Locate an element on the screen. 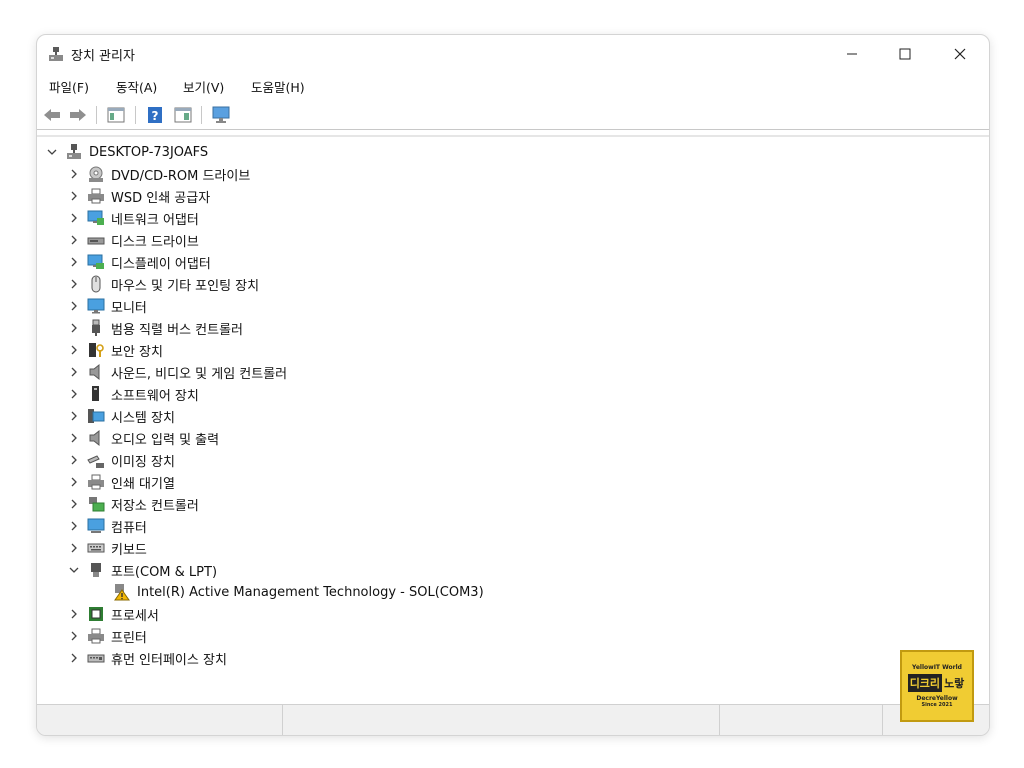  menu-view: 보기(V) is located at coordinates (203, 86).